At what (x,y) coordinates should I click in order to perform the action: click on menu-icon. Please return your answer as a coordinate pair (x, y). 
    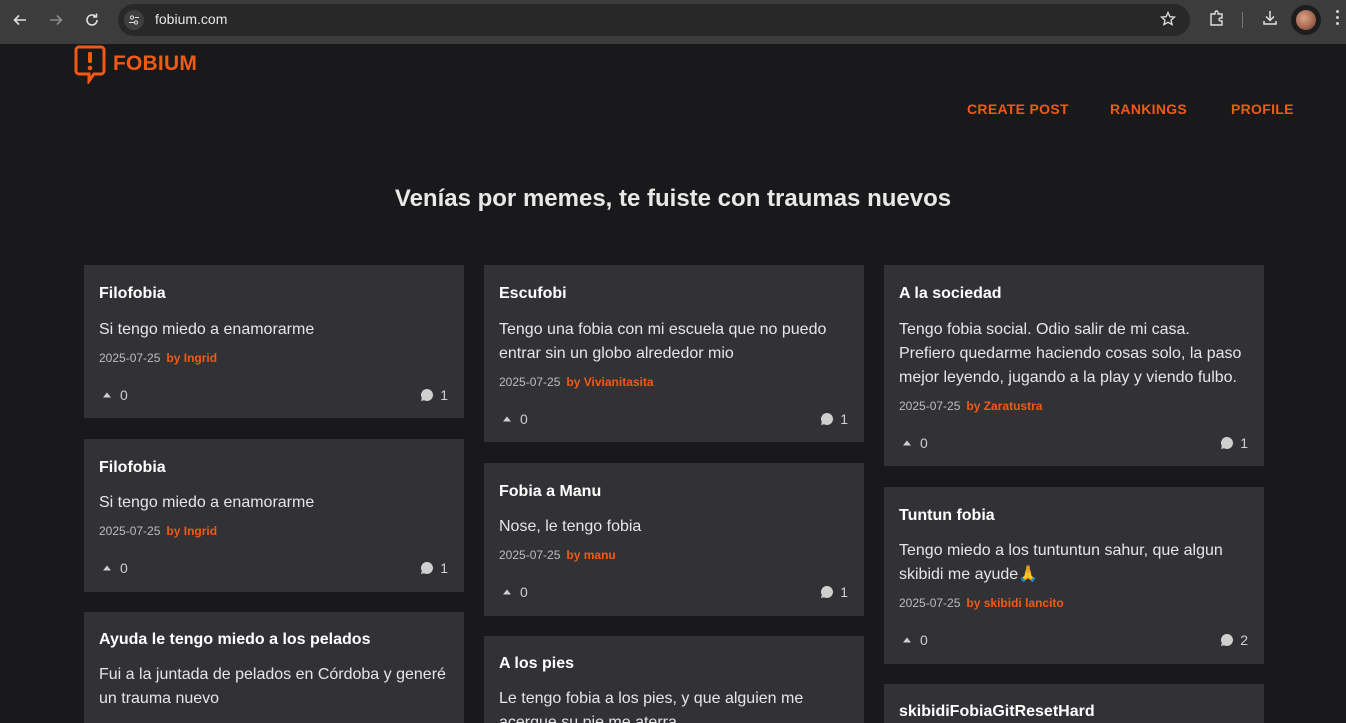
    Looking at the image, I should click on (1338, 19).